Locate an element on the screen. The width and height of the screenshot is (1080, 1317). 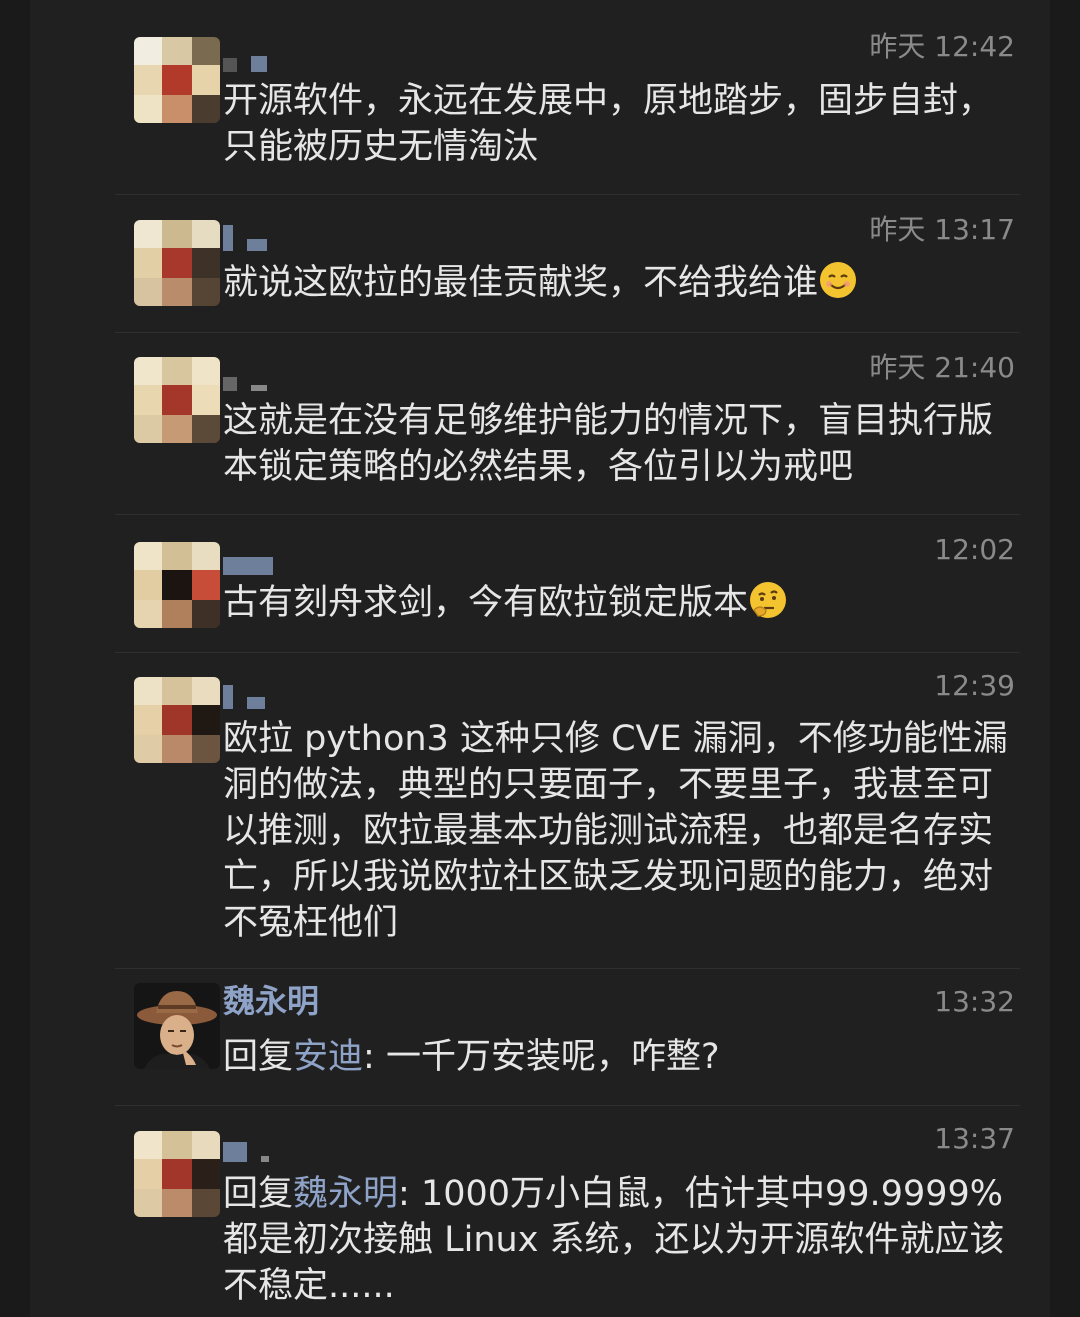
reply-mention: 魏永明 is located at coordinates (345, 1194).